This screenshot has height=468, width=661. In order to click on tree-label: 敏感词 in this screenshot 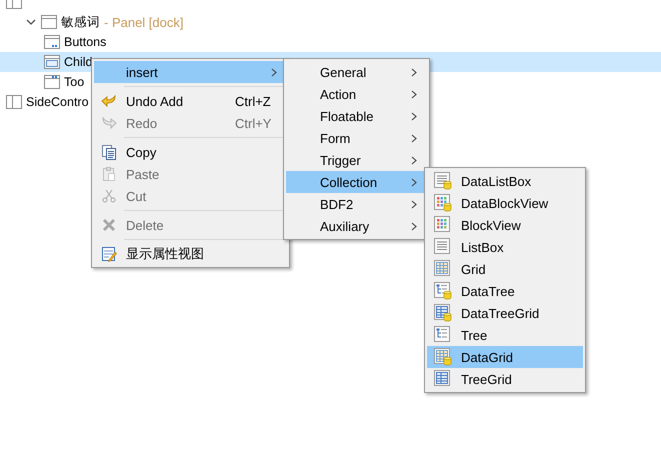, I will do `click(80, 22)`.